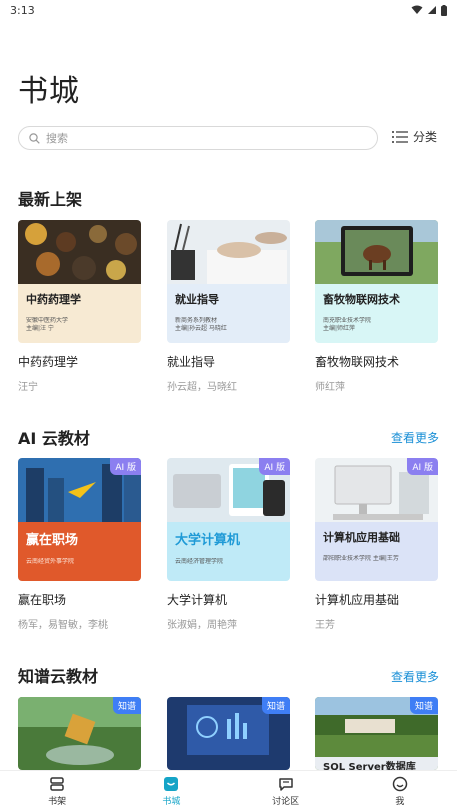 This screenshot has height=812, width=457. What do you see at coordinates (228, 10) in the screenshot?
I see `status-bar: 3:13` at bounding box center [228, 10].